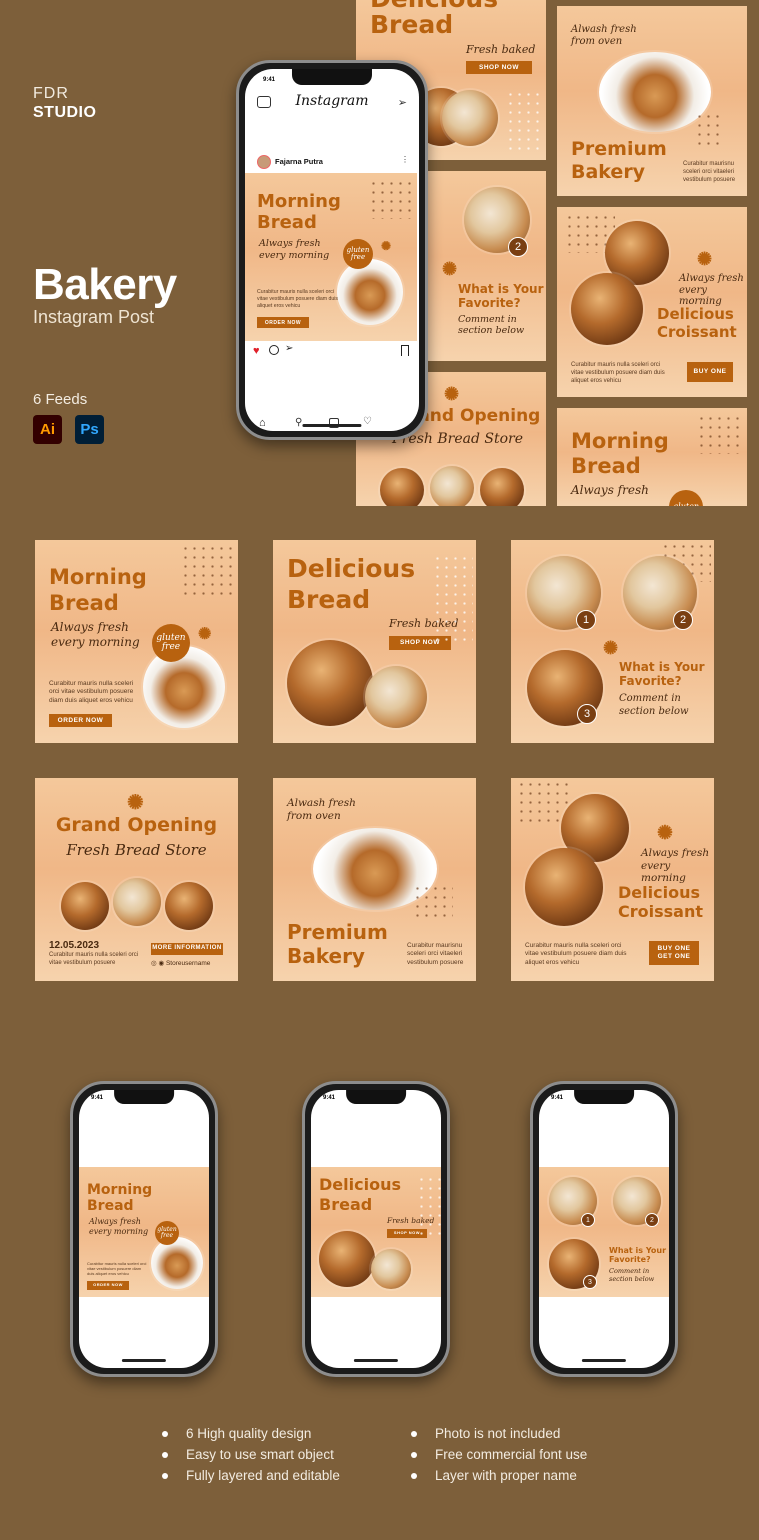 The image size is (759, 1540). What do you see at coordinates (60, 399) in the screenshot?
I see `feeds-count: 6 Feeds` at bounding box center [60, 399].